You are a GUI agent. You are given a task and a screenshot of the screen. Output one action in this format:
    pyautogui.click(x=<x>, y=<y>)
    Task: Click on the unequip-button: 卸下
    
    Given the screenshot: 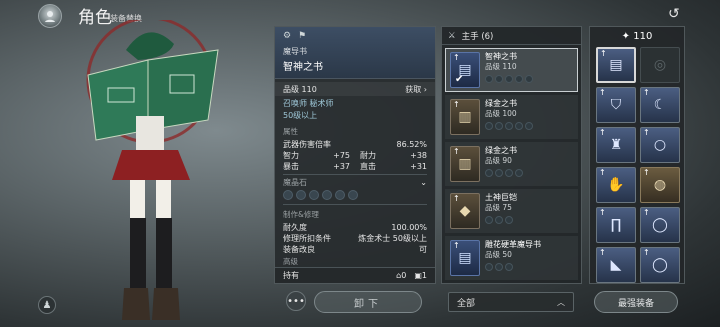 What is the action you would take?
    pyautogui.click(x=368, y=302)
    